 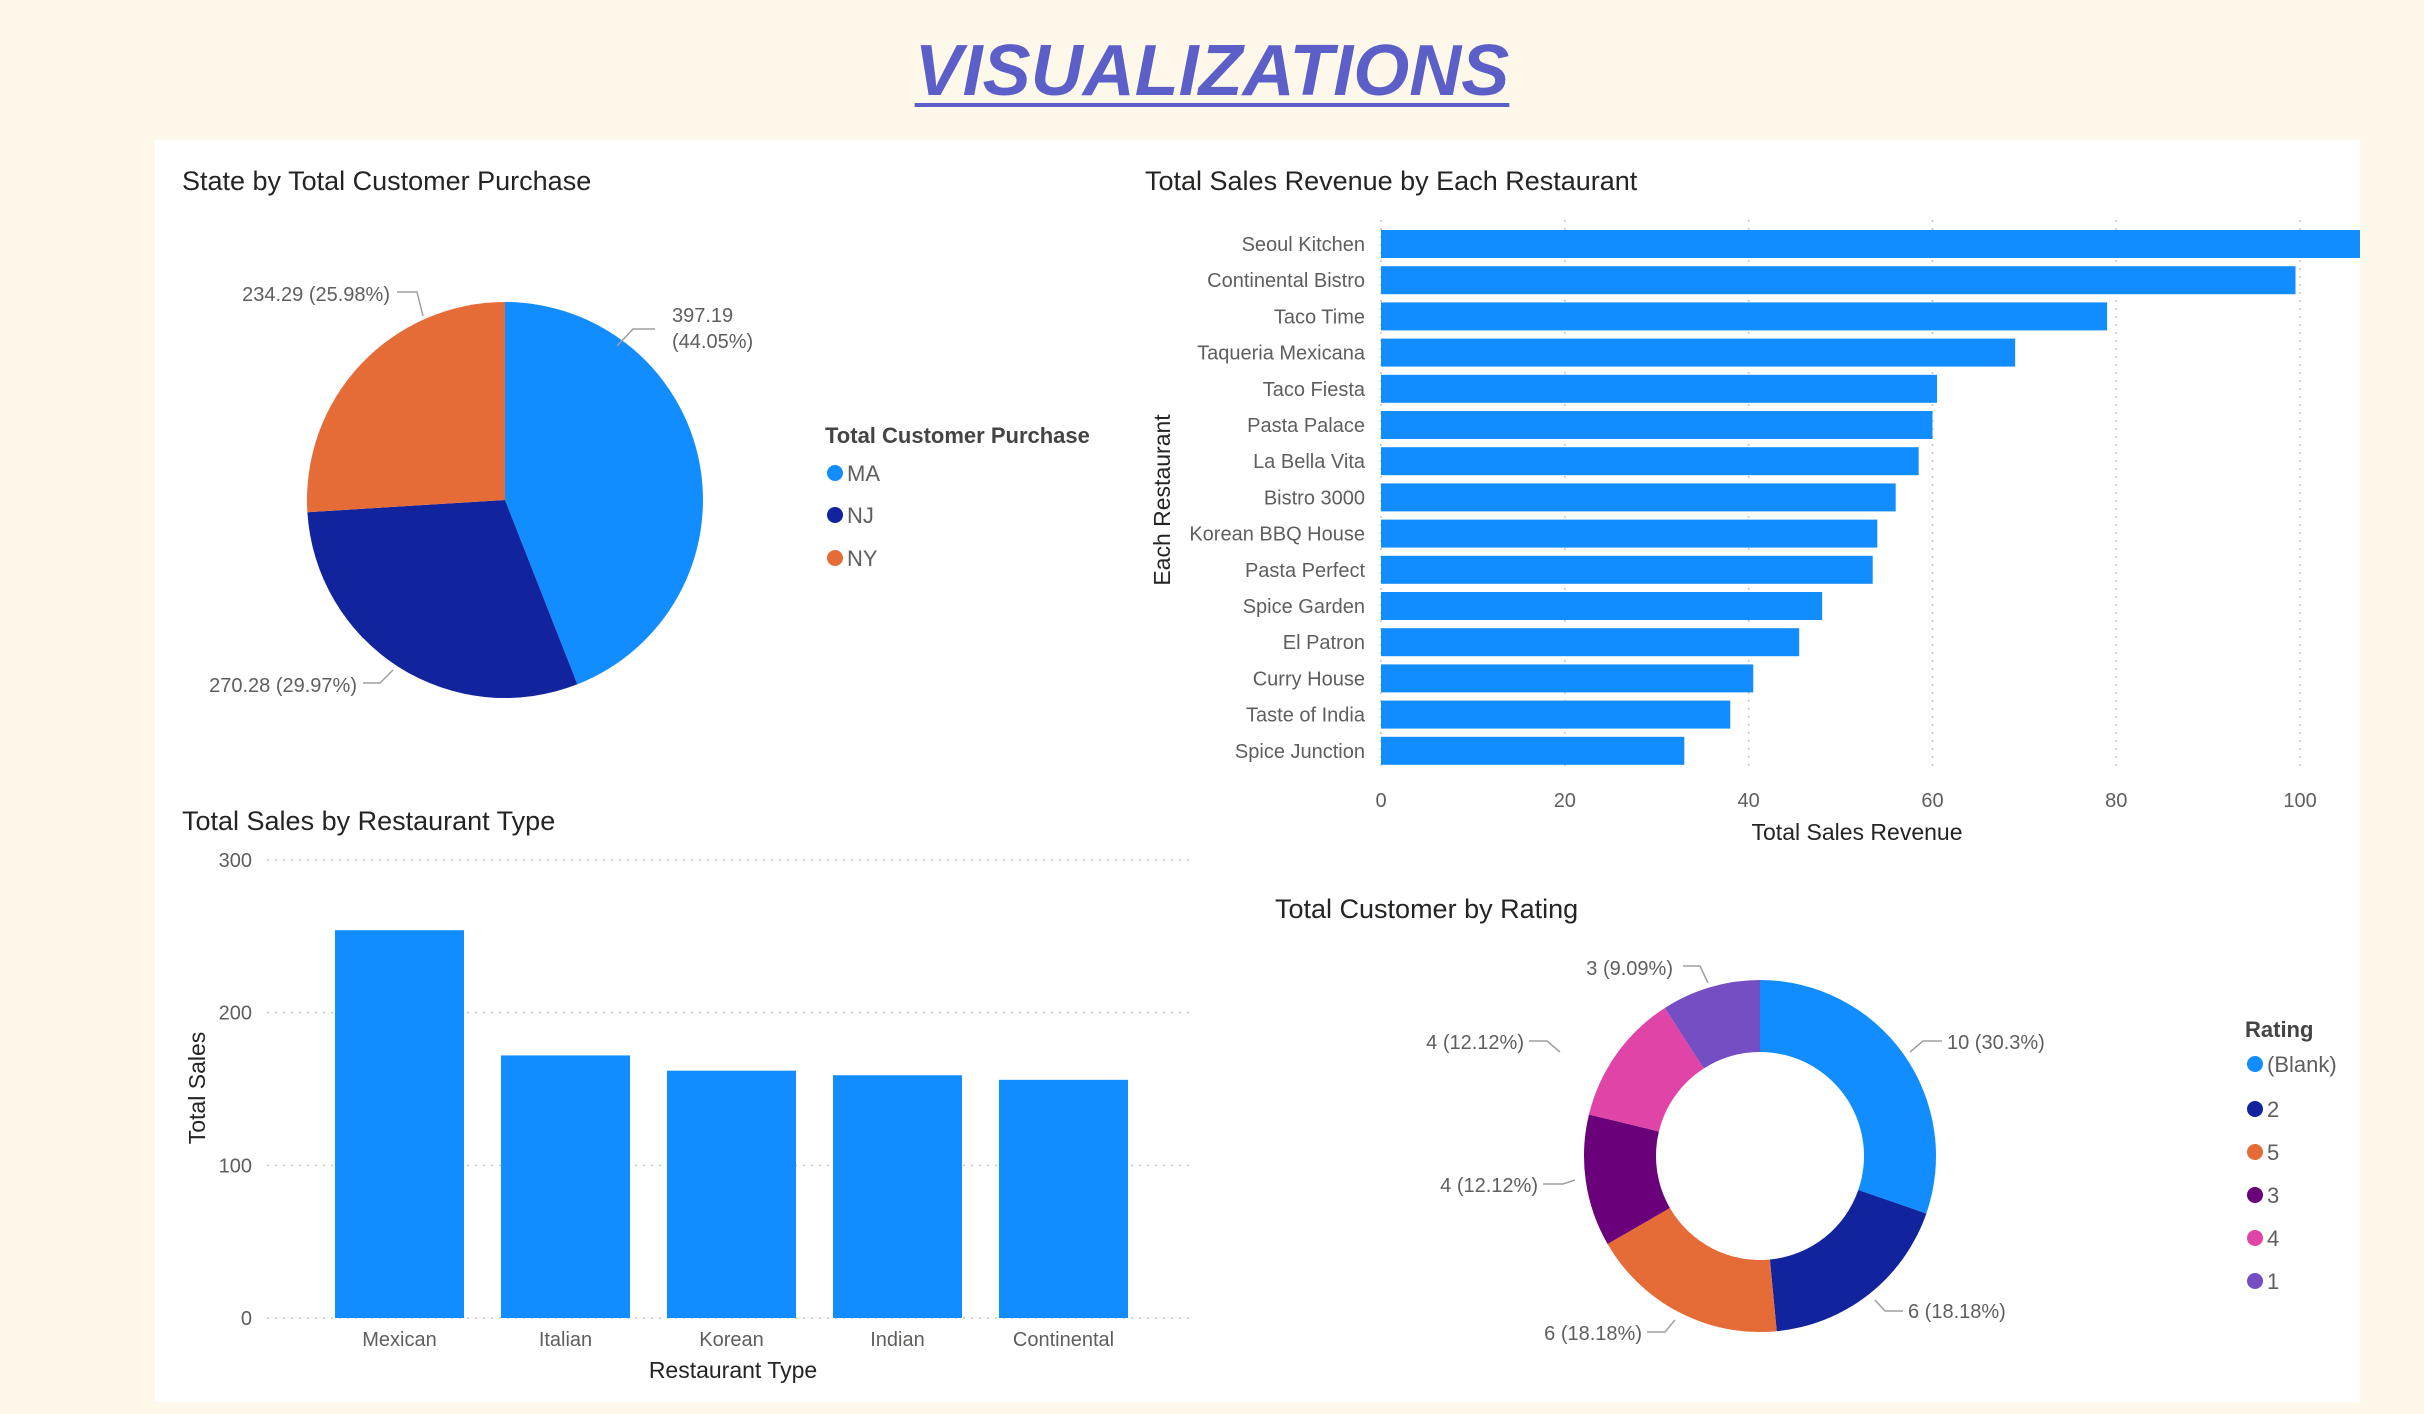 What do you see at coordinates (368, 821) in the screenshot?
I see `chart-title: Total Sales by Restaurant Type` at bounding box center [368, 821].